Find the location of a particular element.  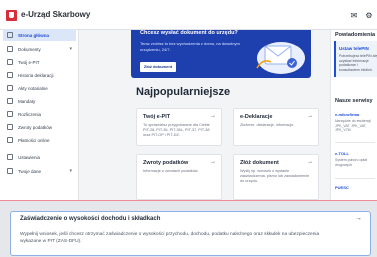

sidebar-item-label: Rozliczenia is located at coordinates (30, 114).